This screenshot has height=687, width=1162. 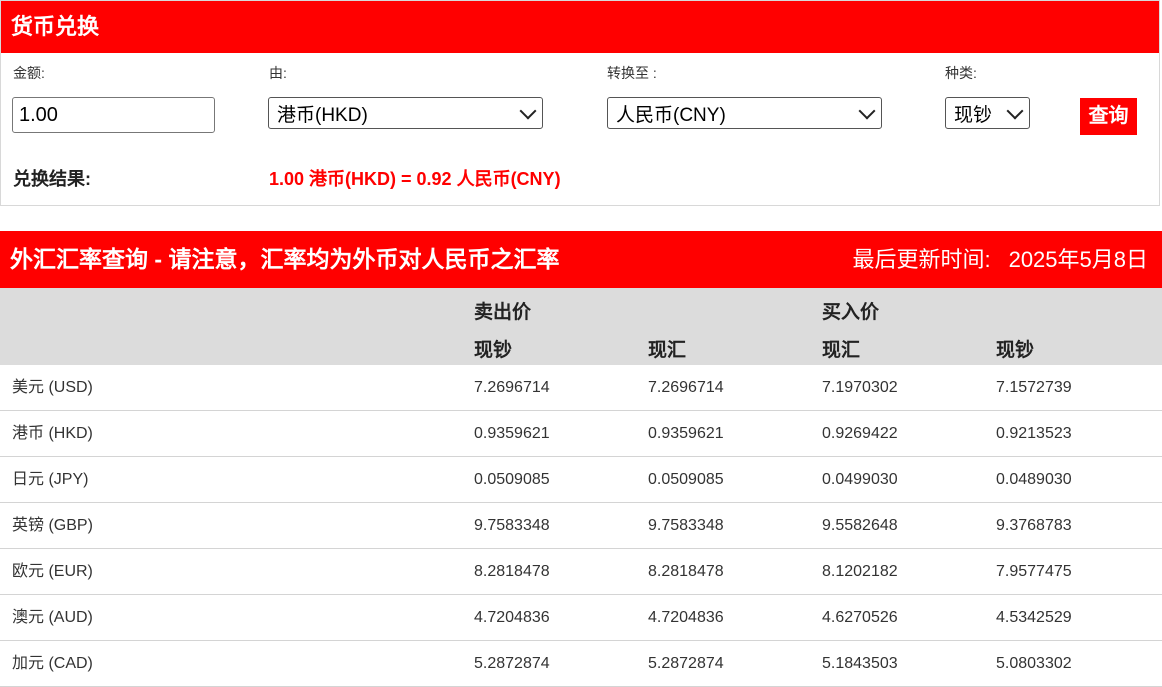 What do you see at coordinates (671, 115) in the screenshot?
I see `to-currency-value: 人民币(CNY)` at bounding box center [671, 115].